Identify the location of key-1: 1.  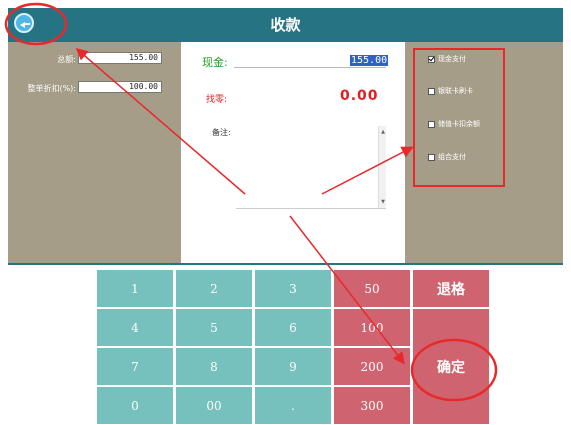
(135, 288).